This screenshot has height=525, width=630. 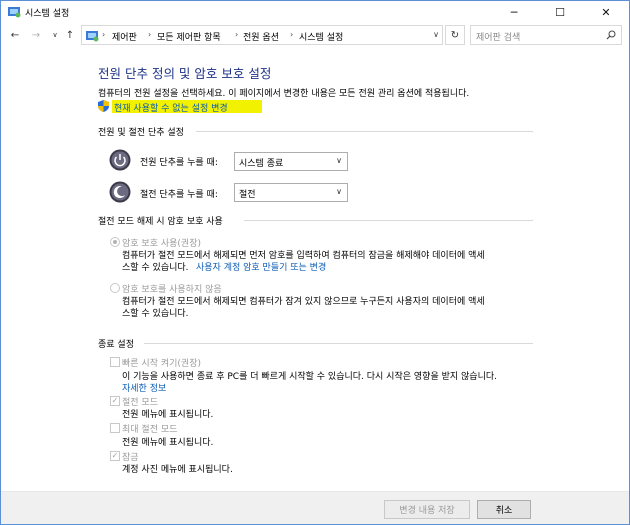 What do you see at coordinates (179, 195) in the screenshot?
I see `sleep-button-label: 절전 단추를 누를 때:` at bounding box center [179, 195].